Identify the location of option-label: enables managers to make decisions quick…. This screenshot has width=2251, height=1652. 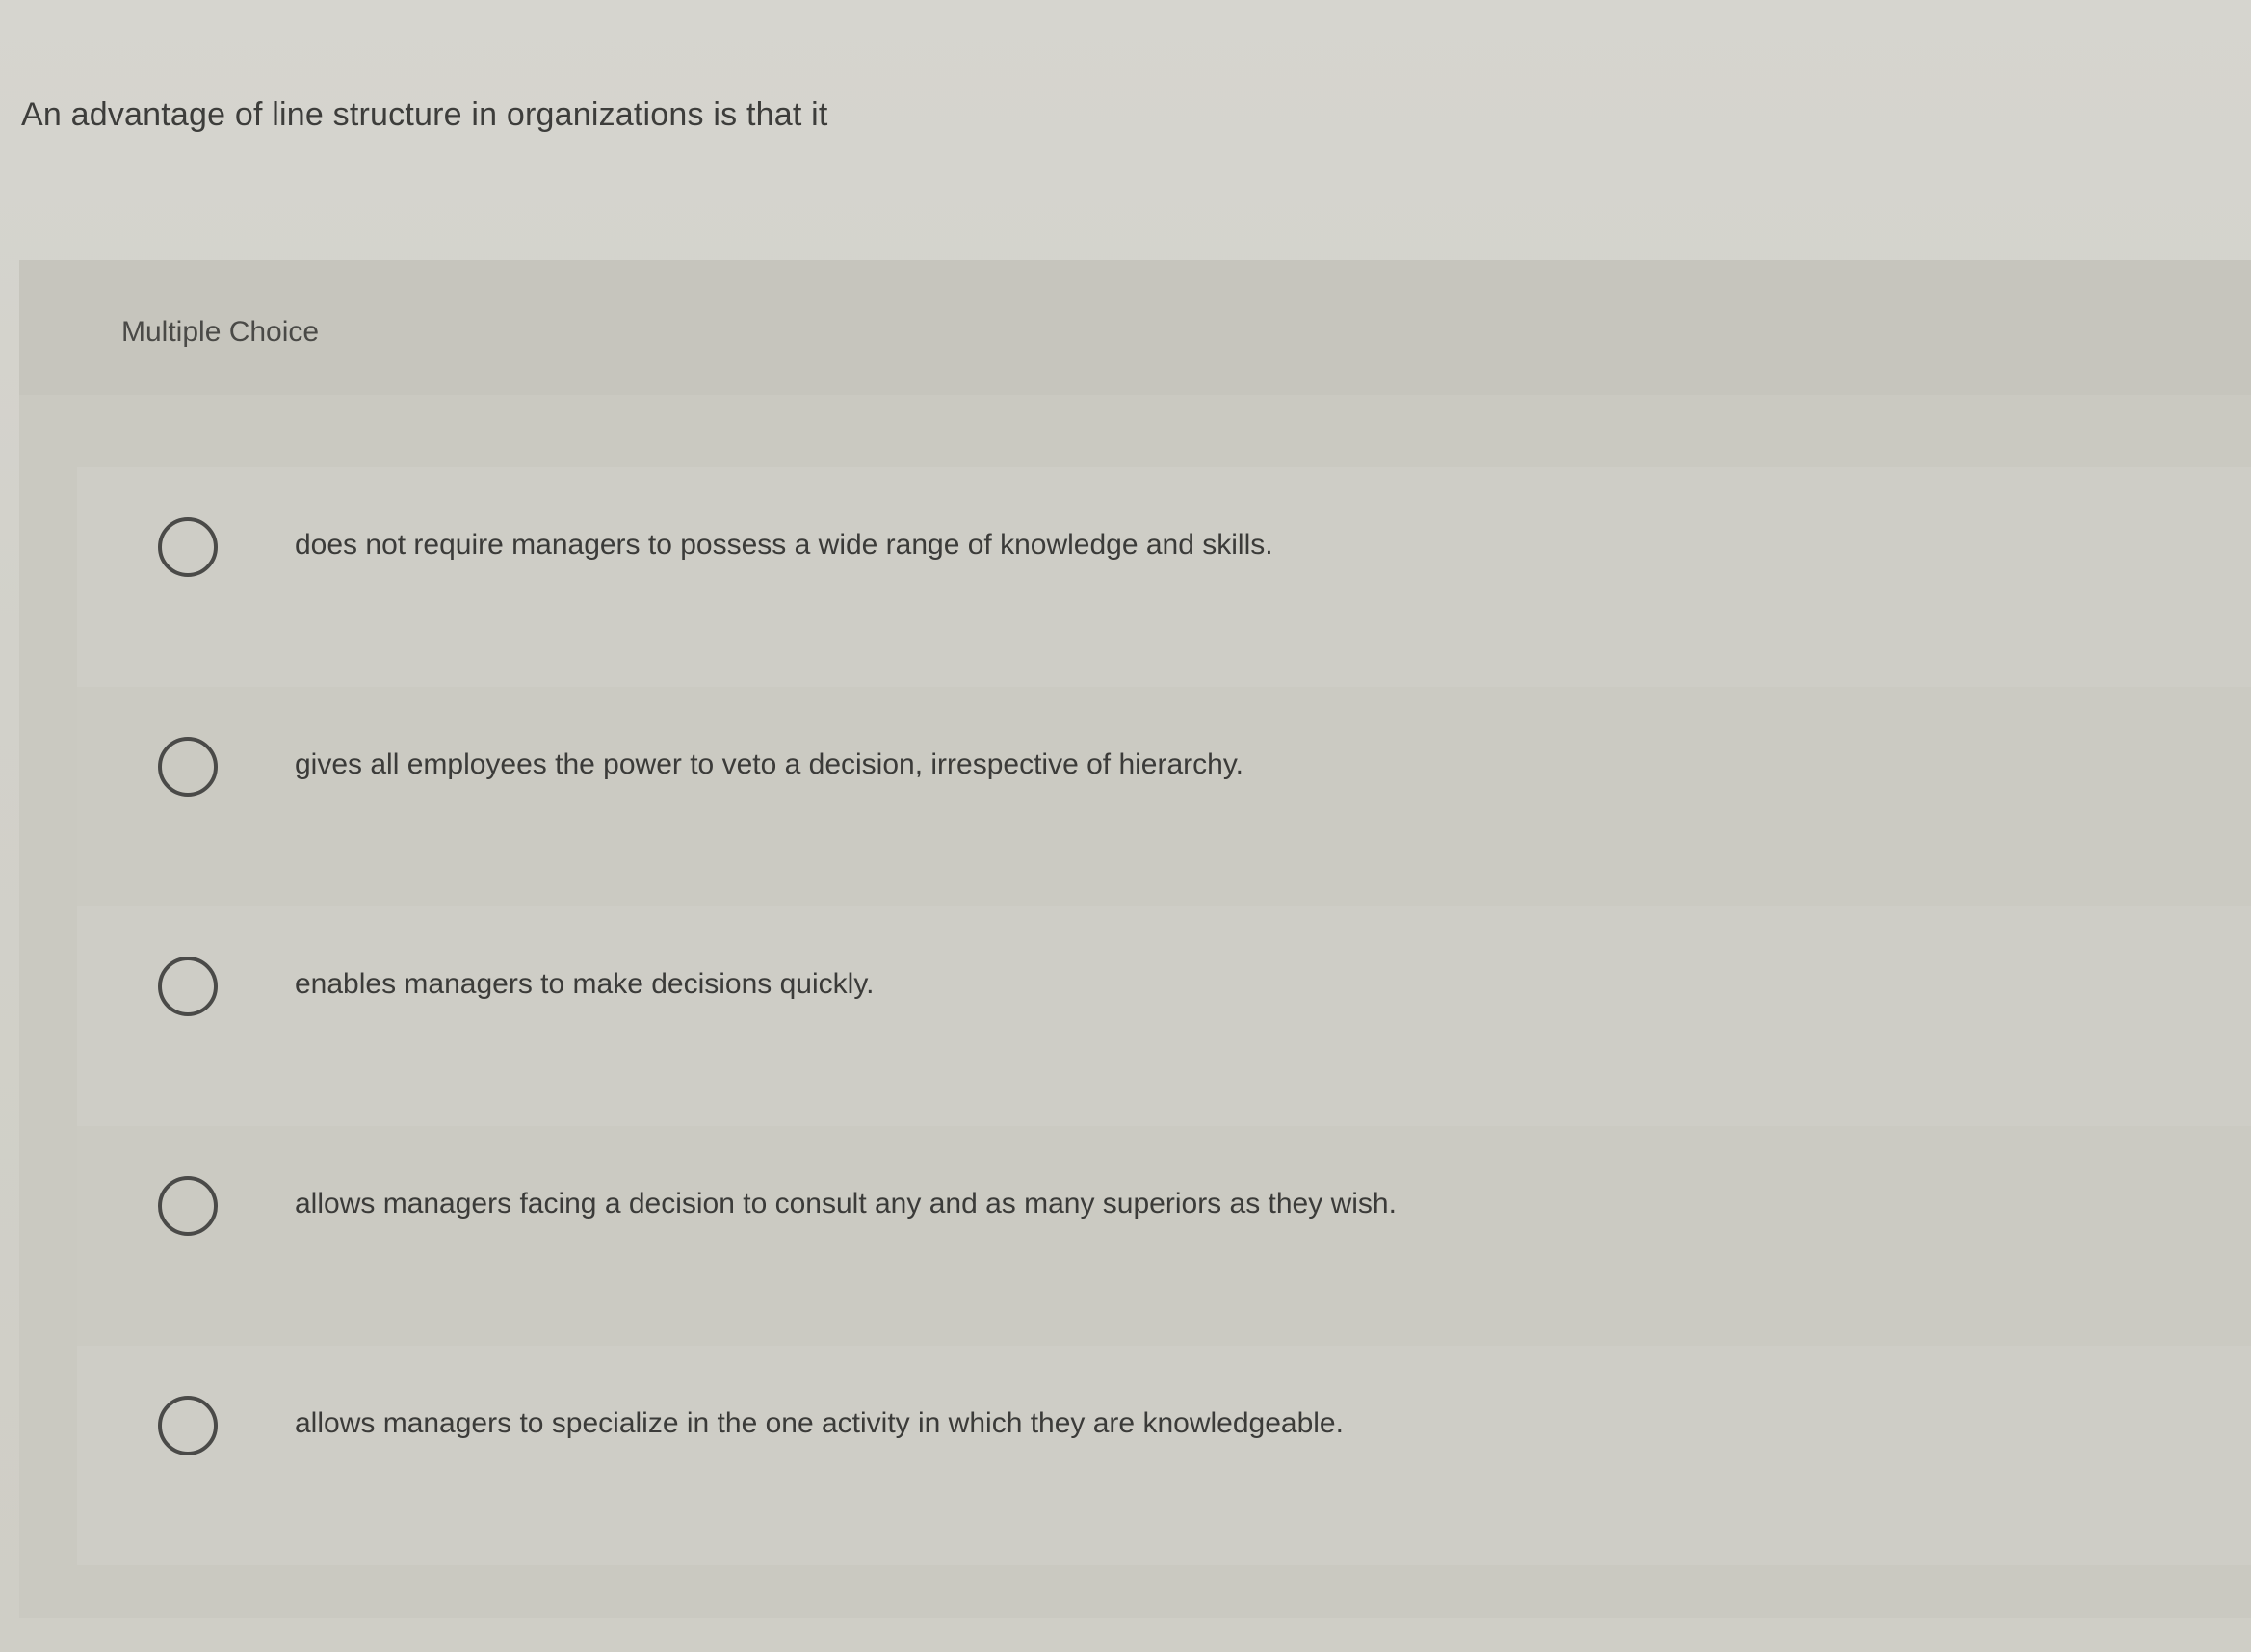
(584, 984).